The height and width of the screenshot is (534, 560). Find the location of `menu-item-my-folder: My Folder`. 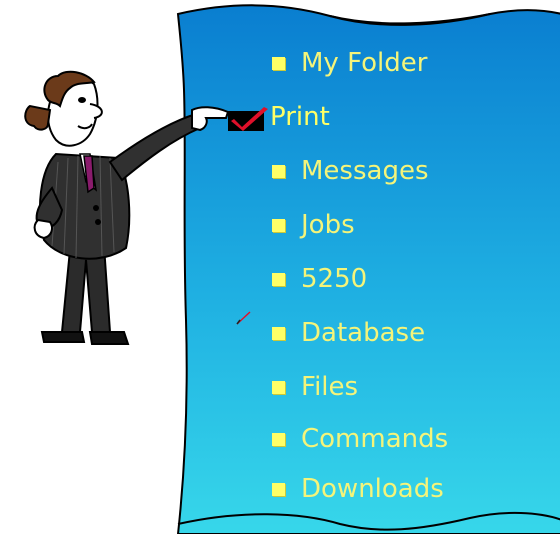

menu-item-my-folder: My Folder is located at coordinates (349, 63).